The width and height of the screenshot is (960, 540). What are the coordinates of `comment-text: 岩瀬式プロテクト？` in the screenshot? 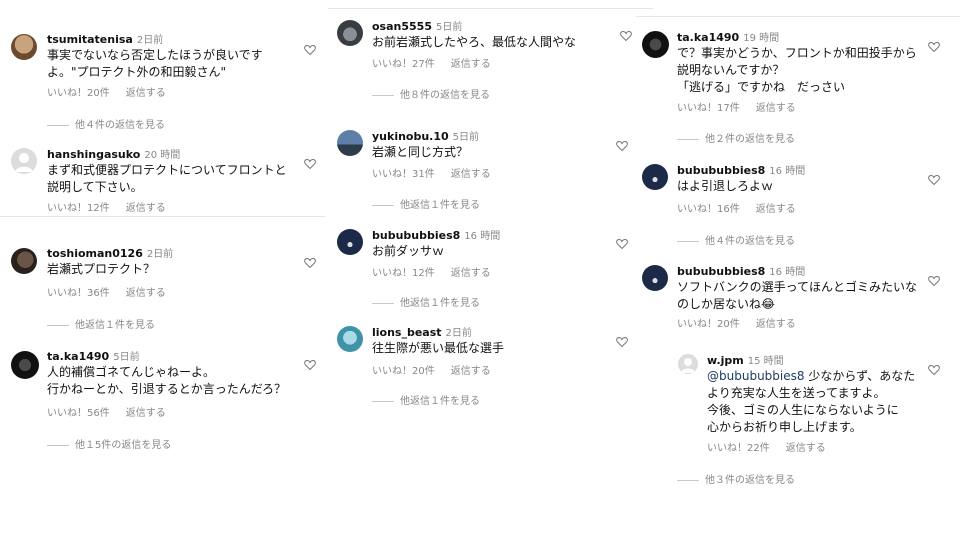 It's located at (101, 269).